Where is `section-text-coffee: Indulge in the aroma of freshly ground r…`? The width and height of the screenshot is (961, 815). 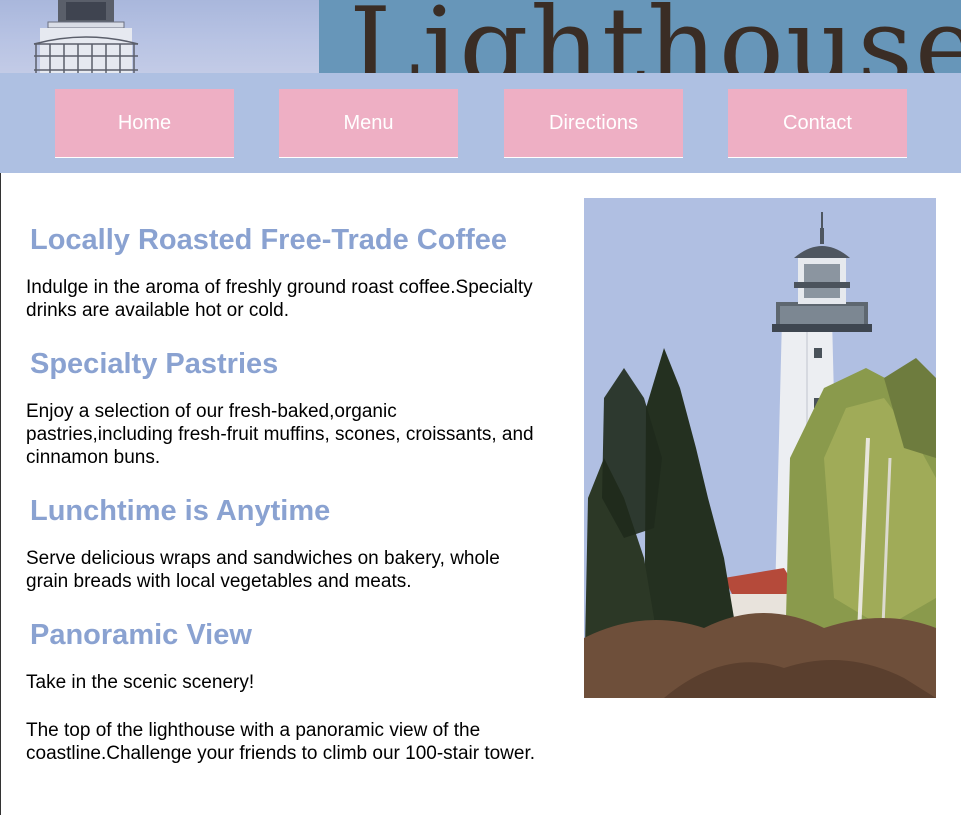
section-text-coffee: Indulge in the aroma of freshly ground r… is located at coordinates (279, 299).